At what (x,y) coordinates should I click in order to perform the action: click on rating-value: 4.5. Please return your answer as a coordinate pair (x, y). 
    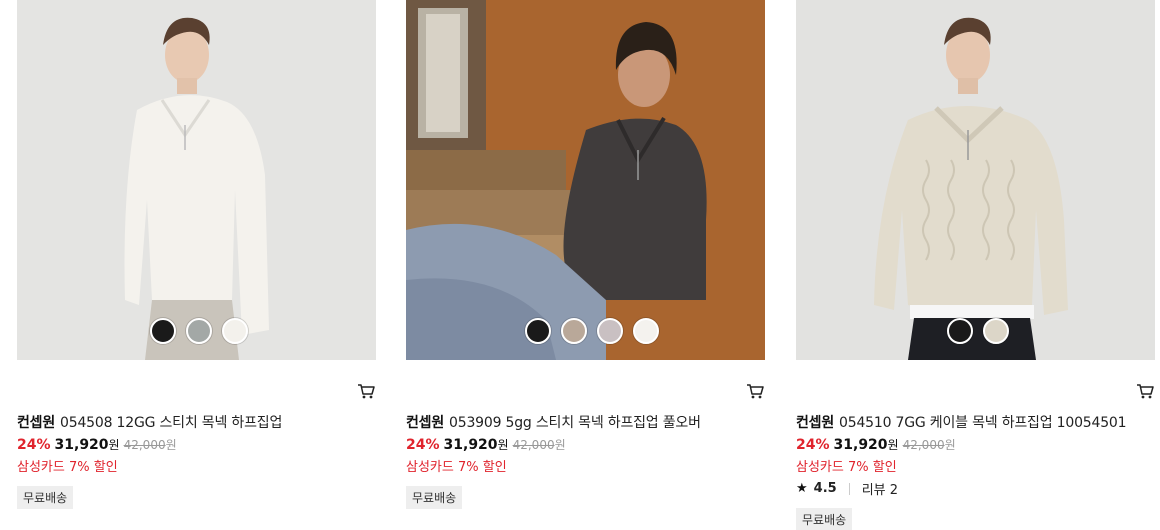
    Looking at the image, I should click on (825, 488).